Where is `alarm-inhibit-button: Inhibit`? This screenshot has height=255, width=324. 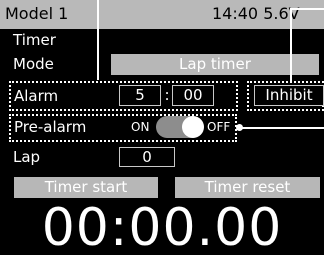 alarm-inhibit-button: Inhibit is located at coordinates (289, 95).